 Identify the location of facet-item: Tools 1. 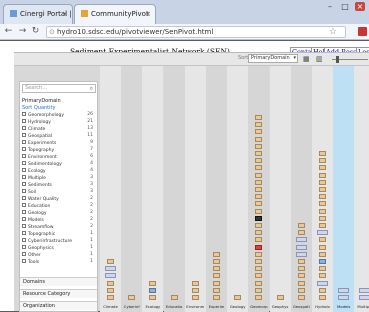
(59, 262).